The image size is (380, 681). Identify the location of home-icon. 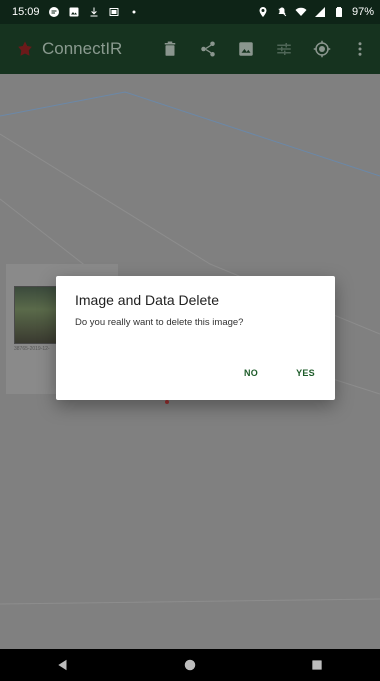
(190, 665).